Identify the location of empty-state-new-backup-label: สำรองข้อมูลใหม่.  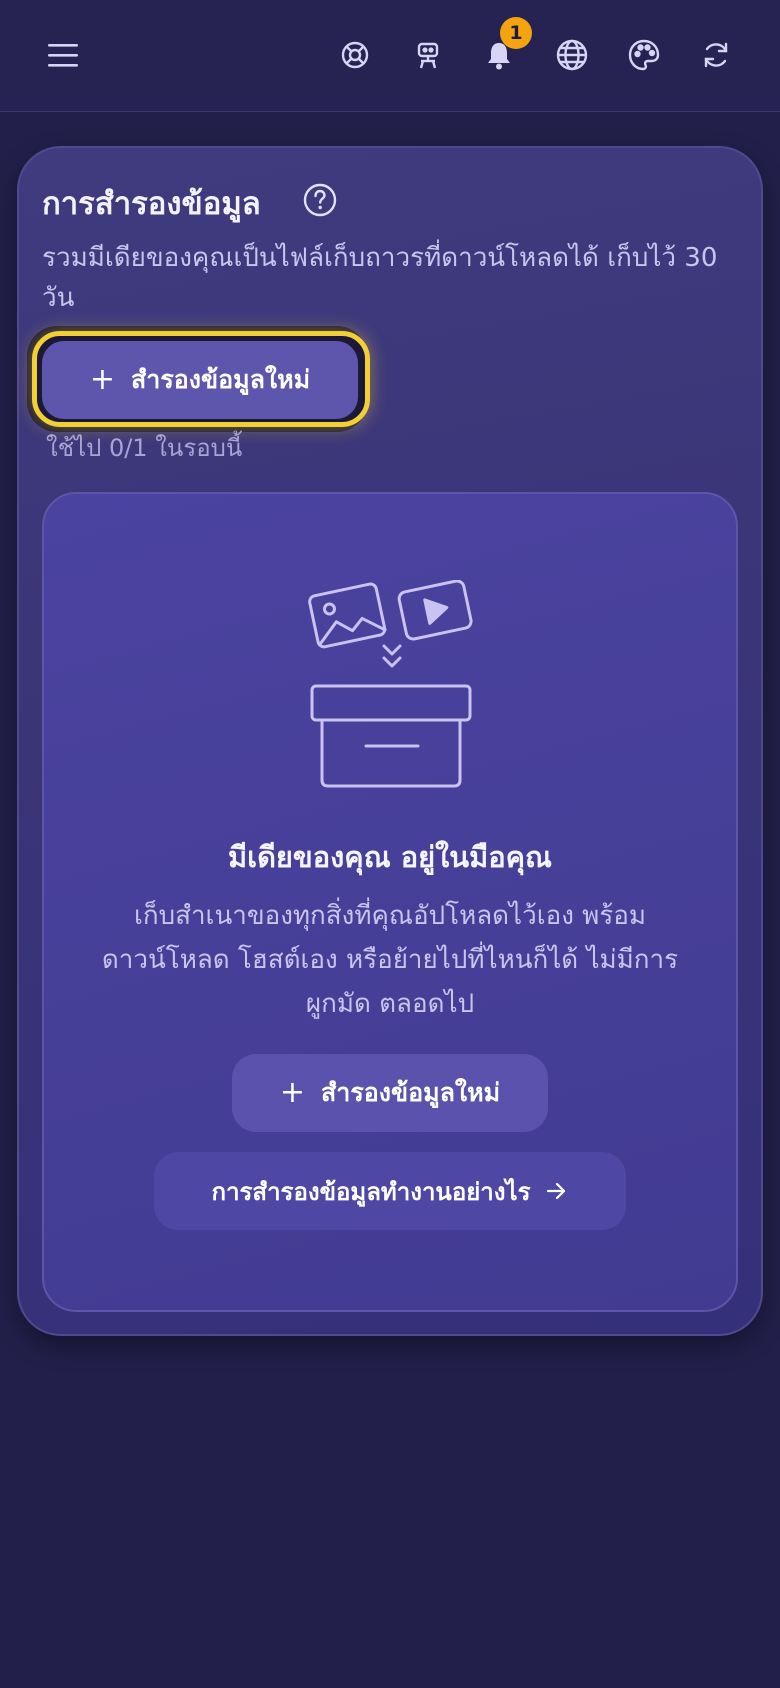
(411, 1092).